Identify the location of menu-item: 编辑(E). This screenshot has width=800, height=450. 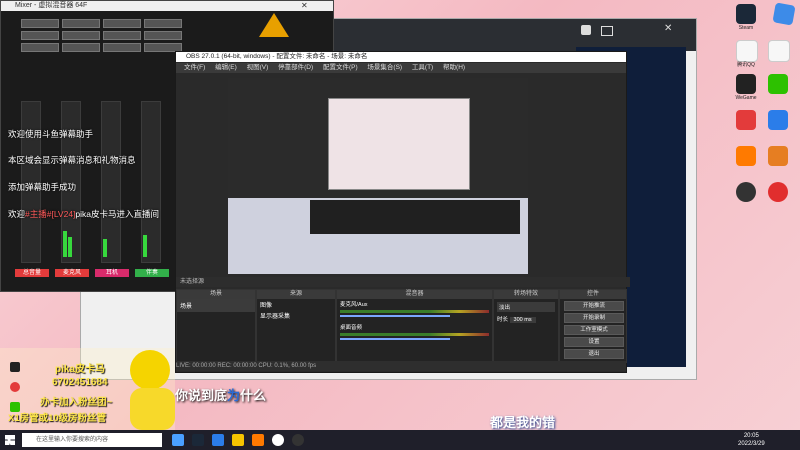
(226, 67).